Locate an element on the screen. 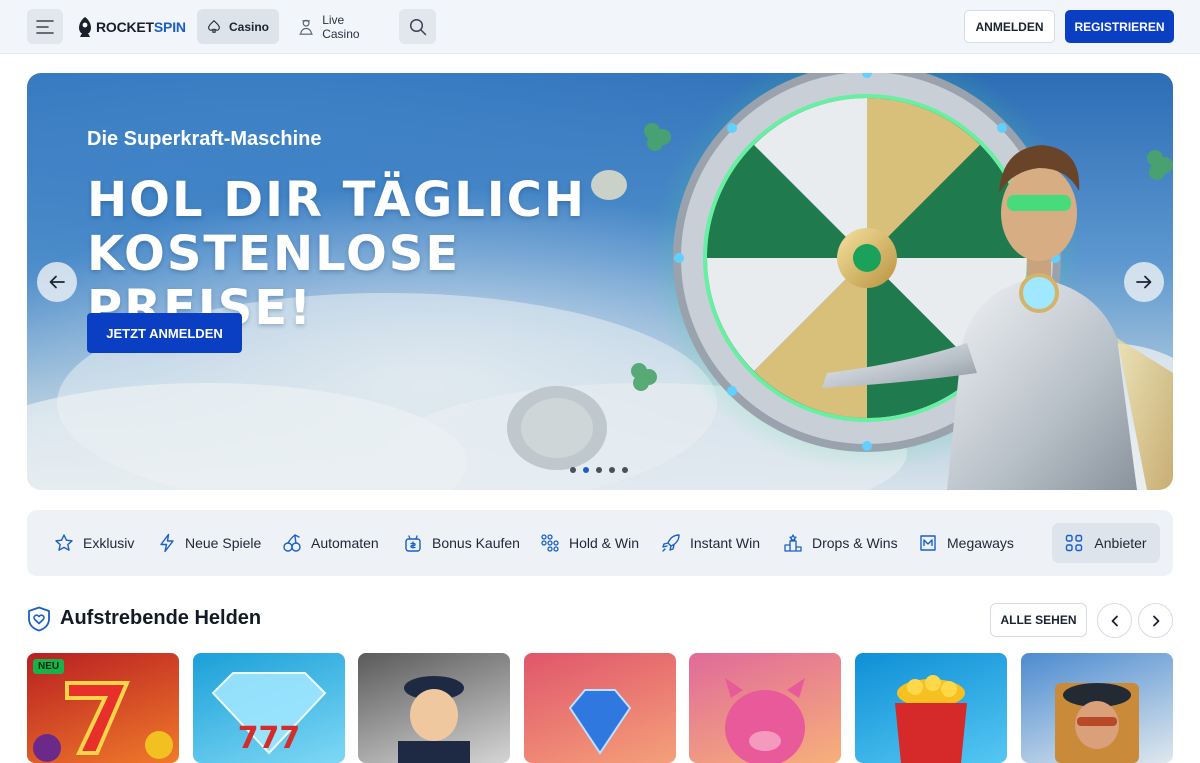 Image resolution: width=1200 pixels, height=763 pixels. svg-text: 777 is located at coordinates (269, 738).